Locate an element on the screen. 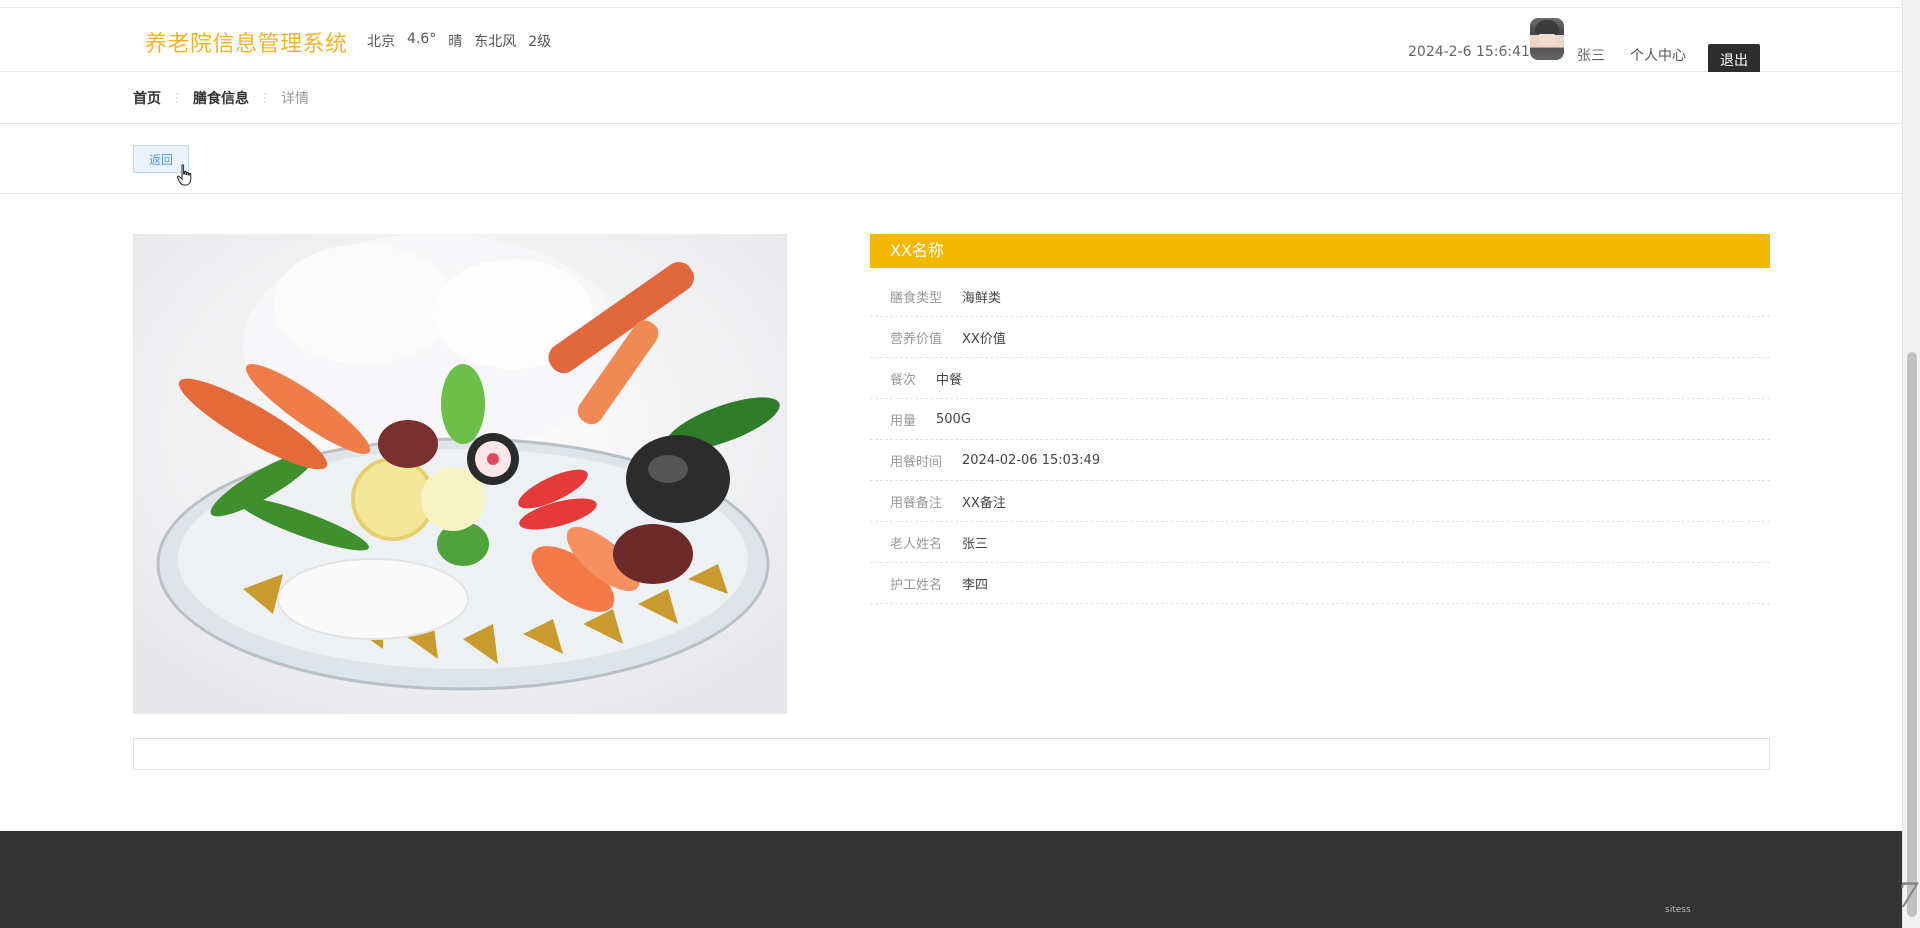  breadcrumb: 首页 ⋮ 膳食信息 ⋮ 详情 is located at coordinates (221, 98).